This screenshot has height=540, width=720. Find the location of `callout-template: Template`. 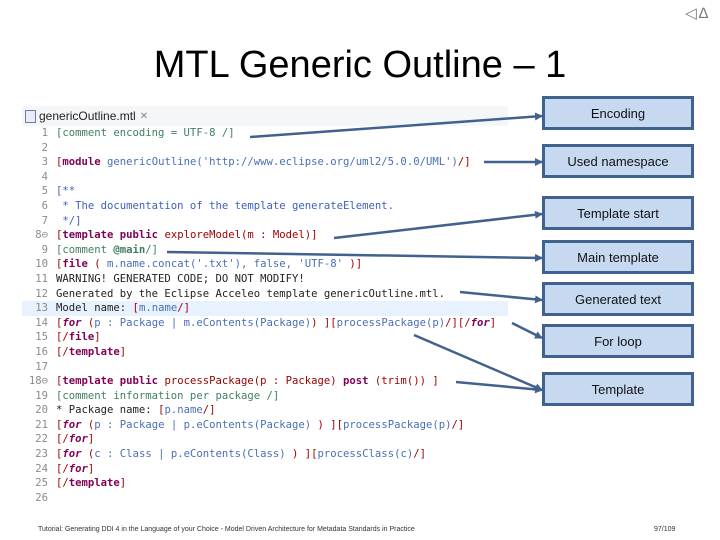

callout-template: Template is located at coordinates (618, 389).